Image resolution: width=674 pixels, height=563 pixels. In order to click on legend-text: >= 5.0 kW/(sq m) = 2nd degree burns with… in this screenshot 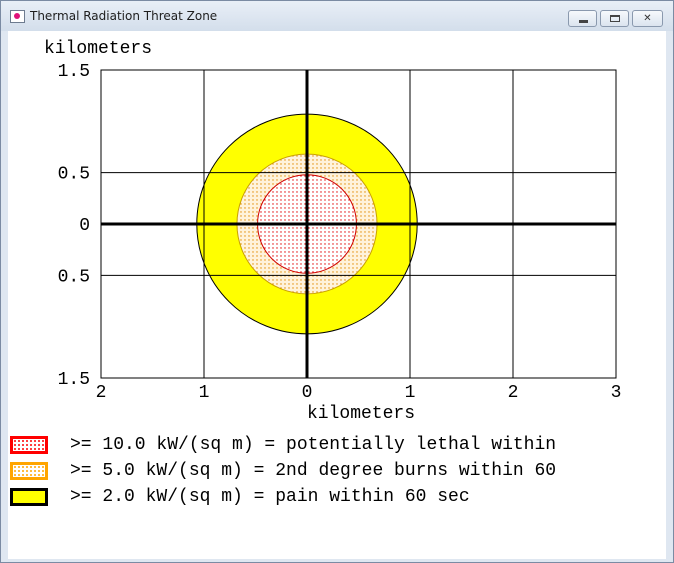, I will do `click(313, 471)`.